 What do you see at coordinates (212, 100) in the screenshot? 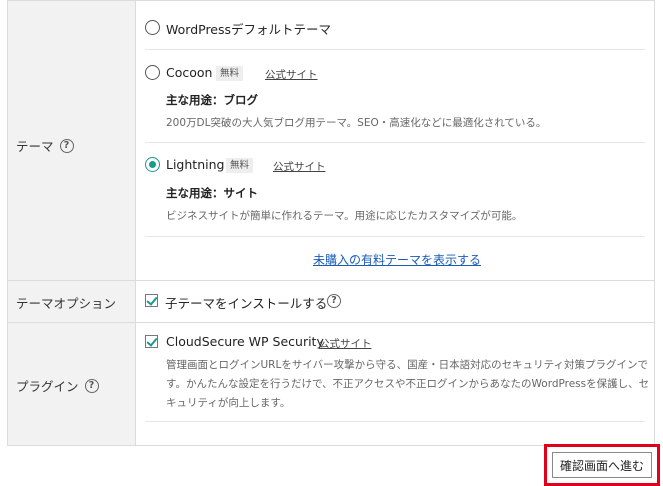
I see `cocoon-usage: 主な用途：ブログ` at bounding box center [212, 100].